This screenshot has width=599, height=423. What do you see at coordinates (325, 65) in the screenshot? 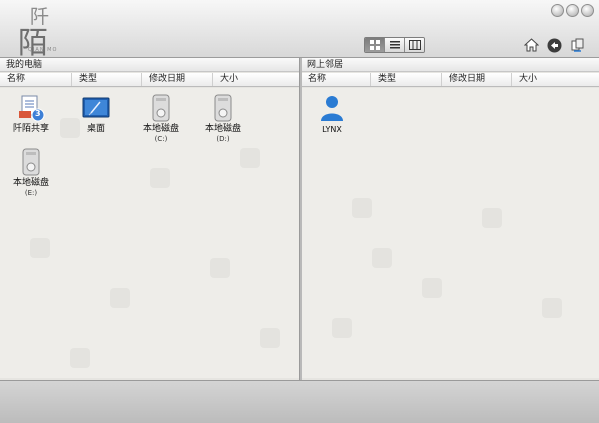
I see `right-pane-title: 网上邻居` at bounding box center [325, 65].